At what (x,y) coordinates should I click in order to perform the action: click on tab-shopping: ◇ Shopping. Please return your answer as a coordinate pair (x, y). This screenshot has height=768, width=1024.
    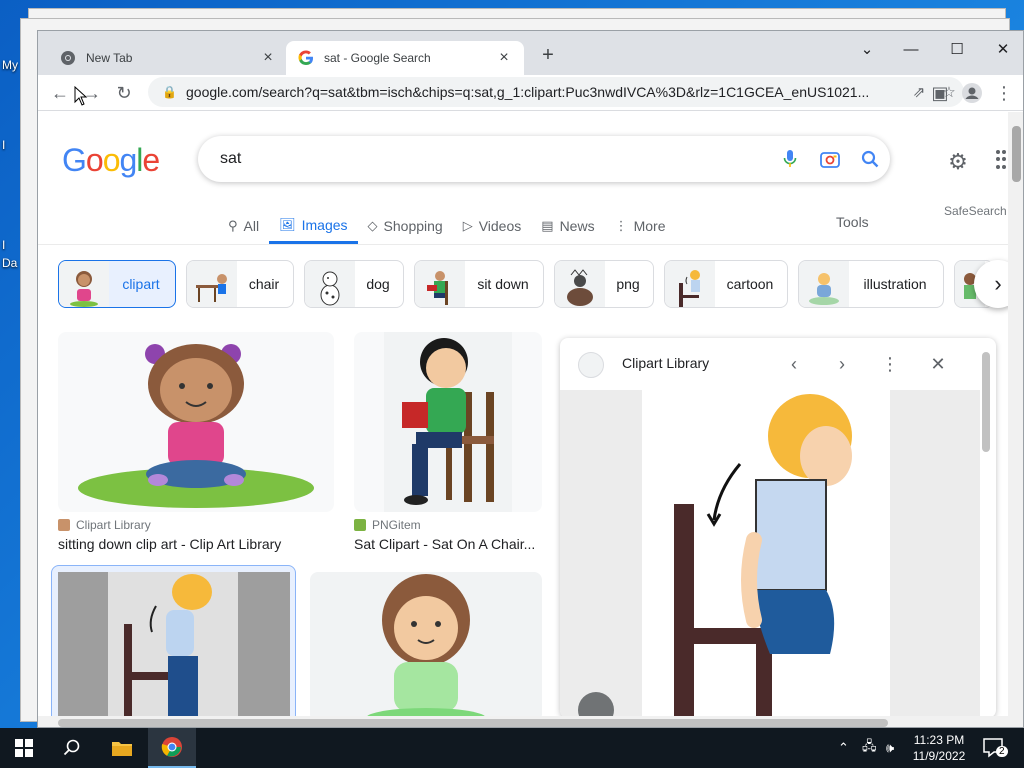
    Looking at the image, I should click on (405, 226).